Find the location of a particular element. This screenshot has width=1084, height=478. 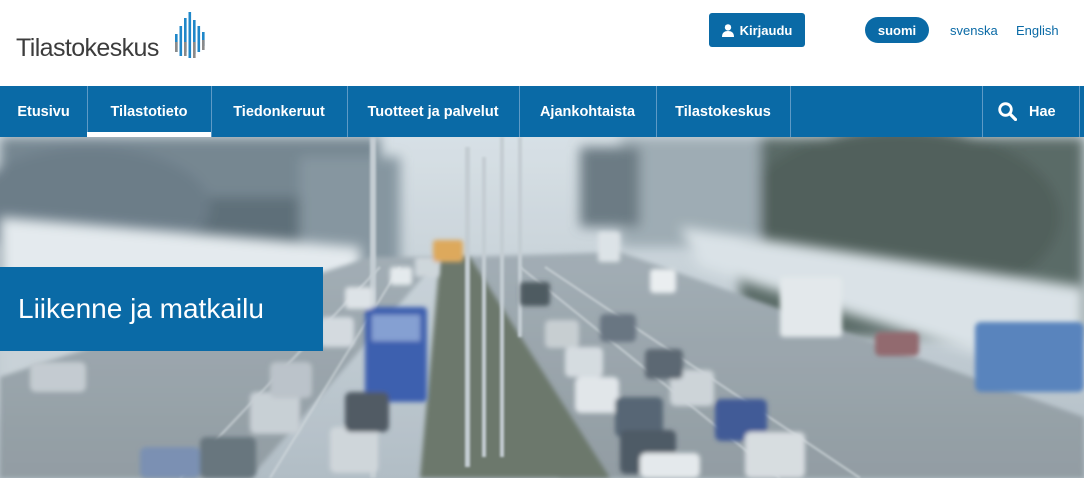

nav-item-tilastokeskus: Tilastokeskus is located at coordinates (723, 111).